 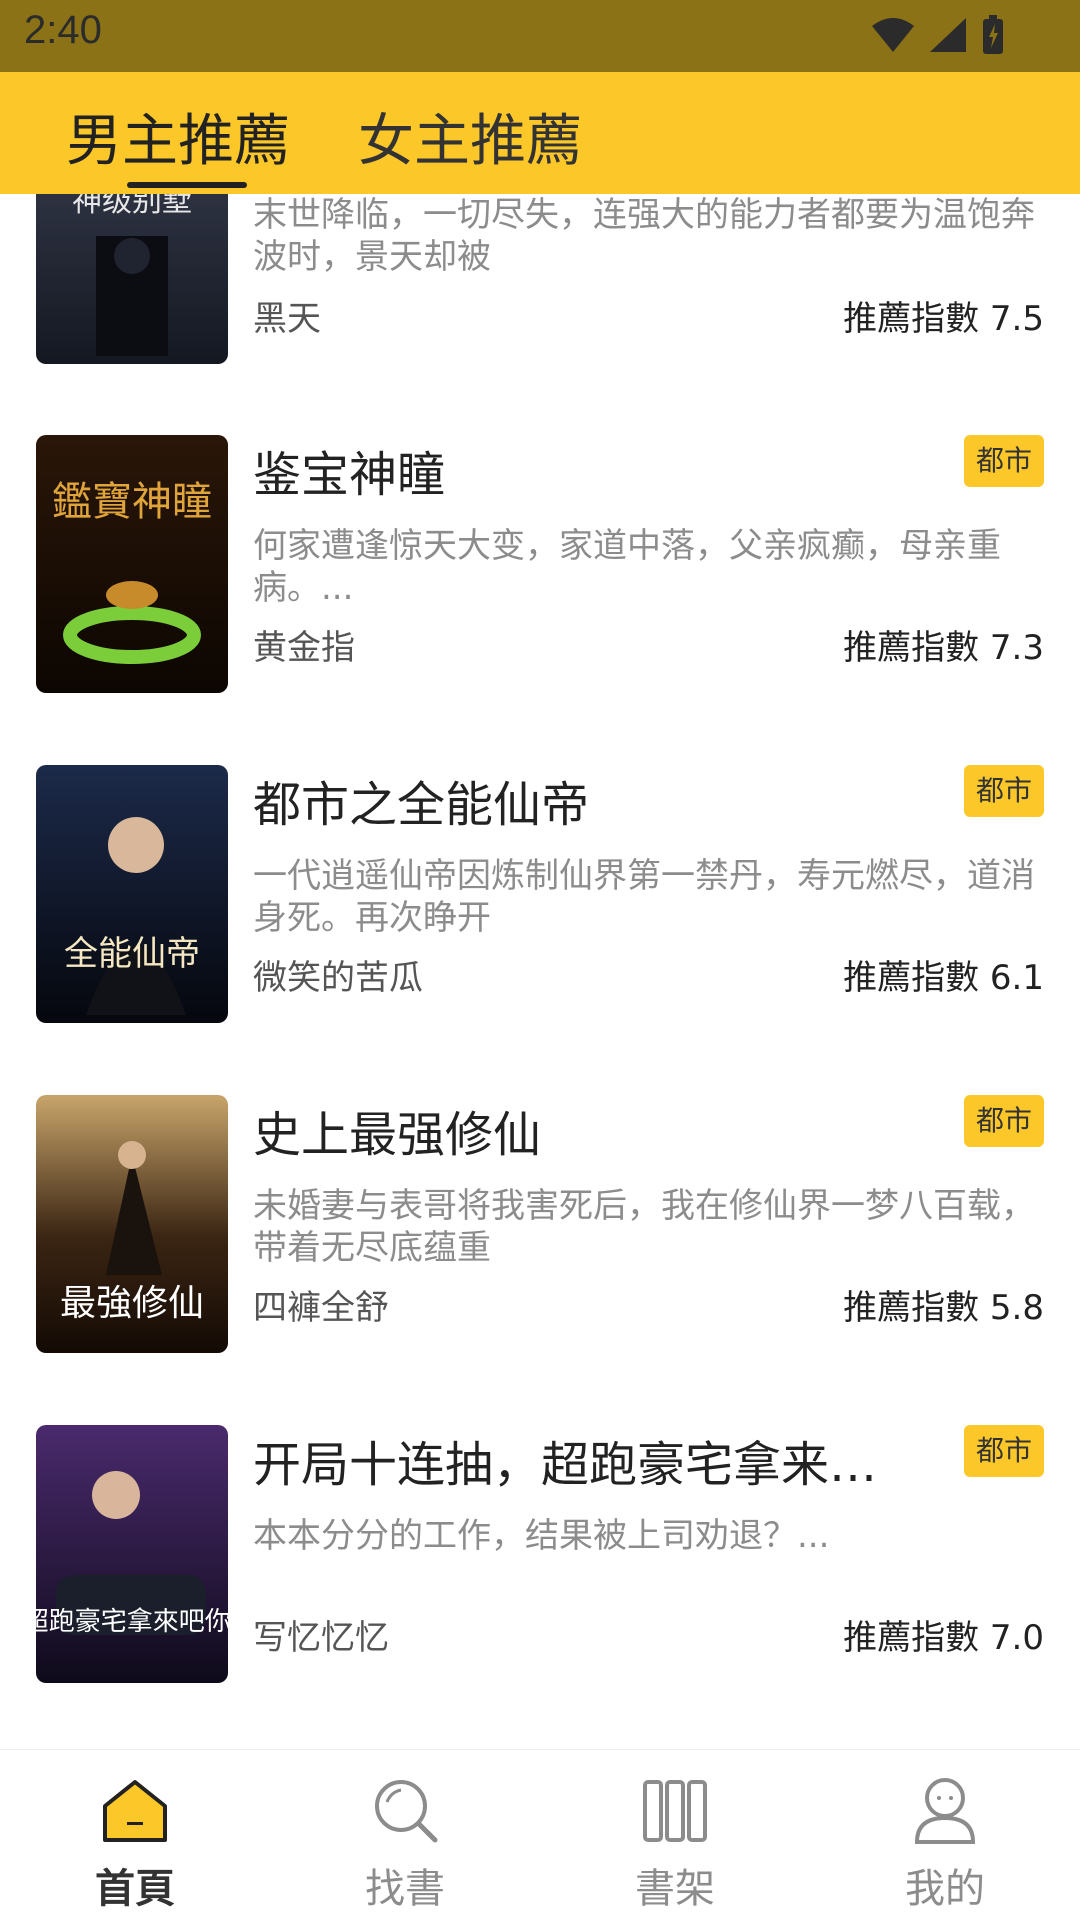 I want to click on bottom-nav: 首頁 找書 書架 我的, so click(x=540, y=1834).